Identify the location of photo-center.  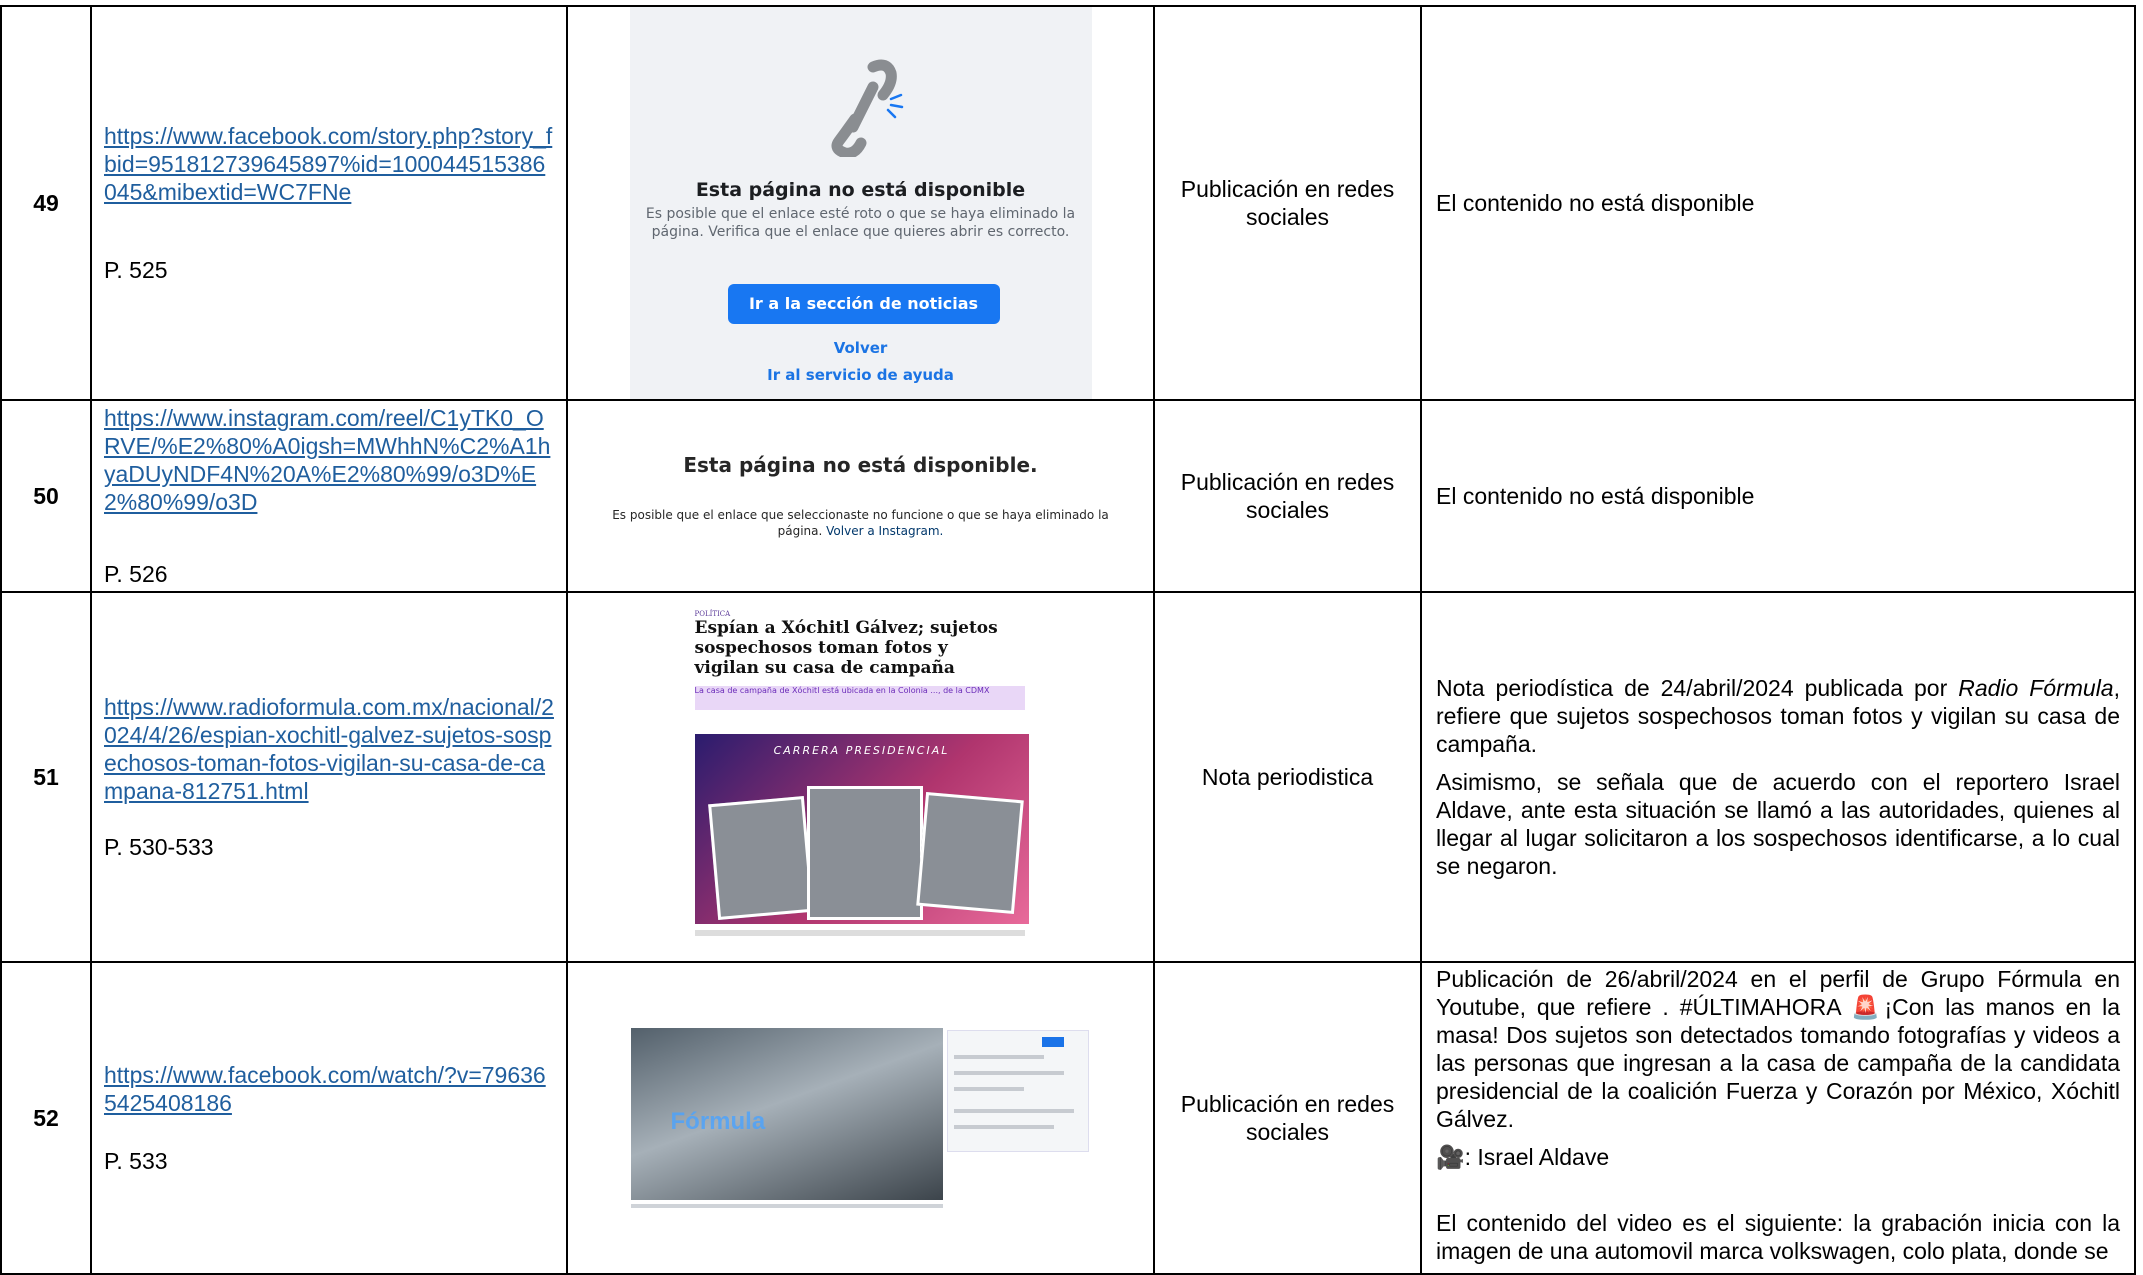
(864, 853).